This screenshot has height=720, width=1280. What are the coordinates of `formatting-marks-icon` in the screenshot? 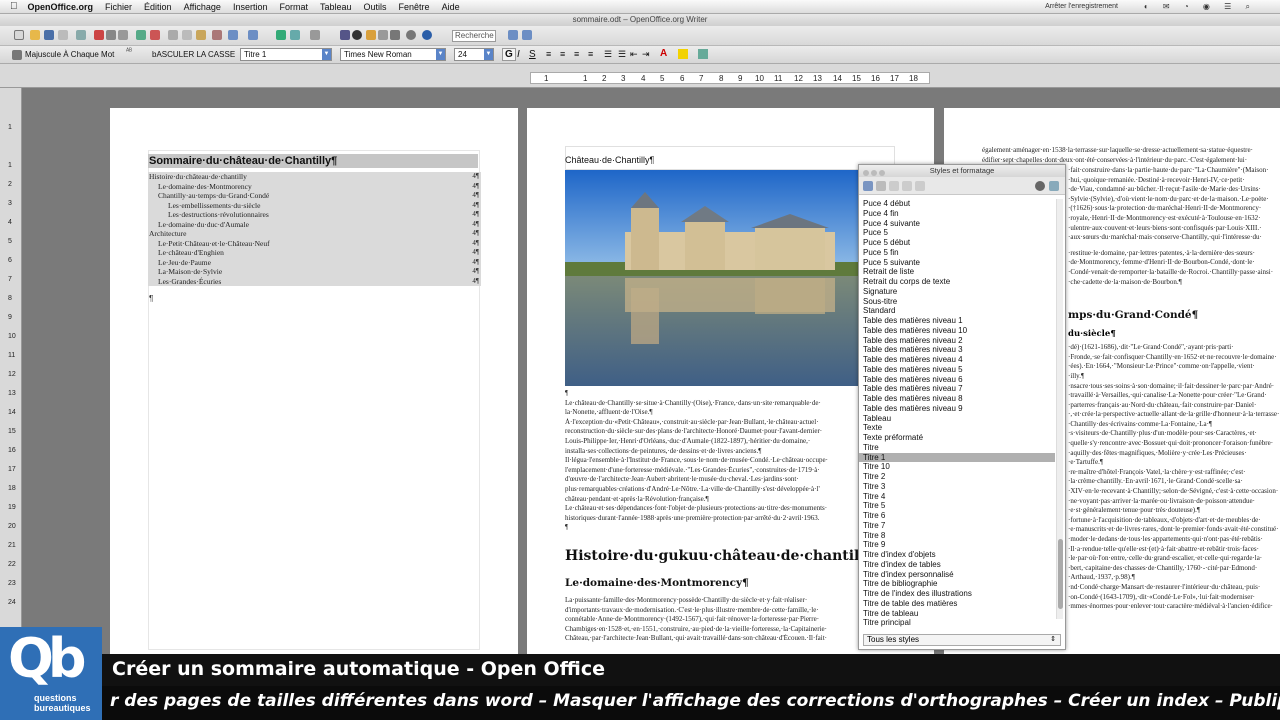 It's located at (395, 35).